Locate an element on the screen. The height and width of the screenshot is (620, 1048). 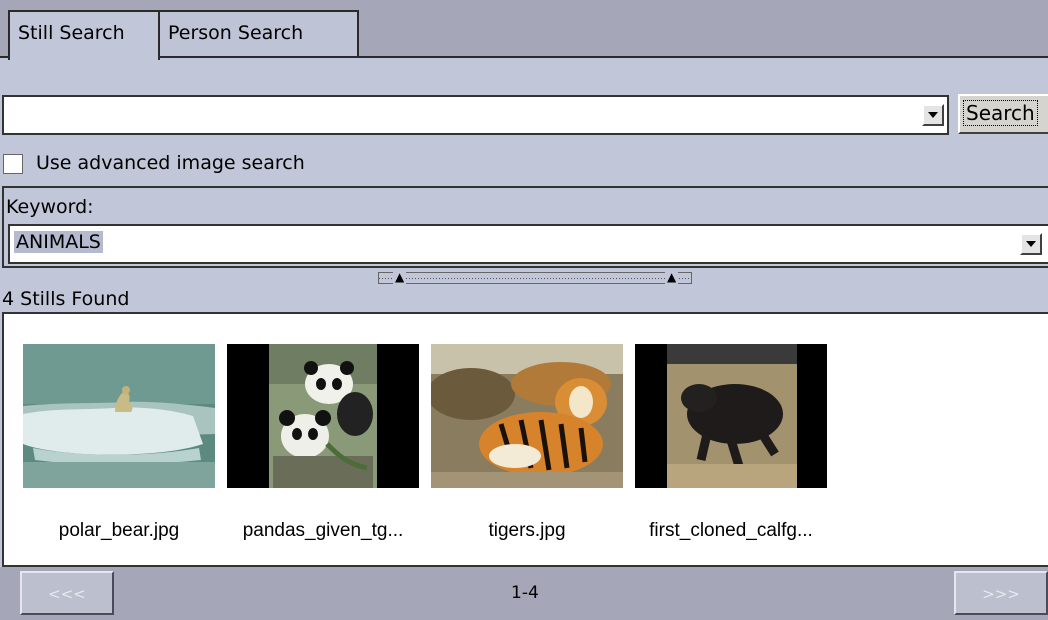
thumbnail-pandas is located at coordinates (323, 416).